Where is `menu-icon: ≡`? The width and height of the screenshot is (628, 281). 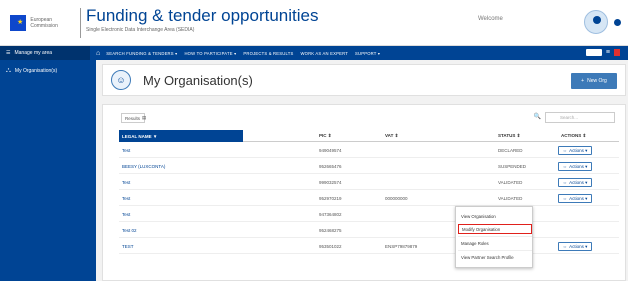 menu-icon: ≡ is located at coordinates (608, 52).